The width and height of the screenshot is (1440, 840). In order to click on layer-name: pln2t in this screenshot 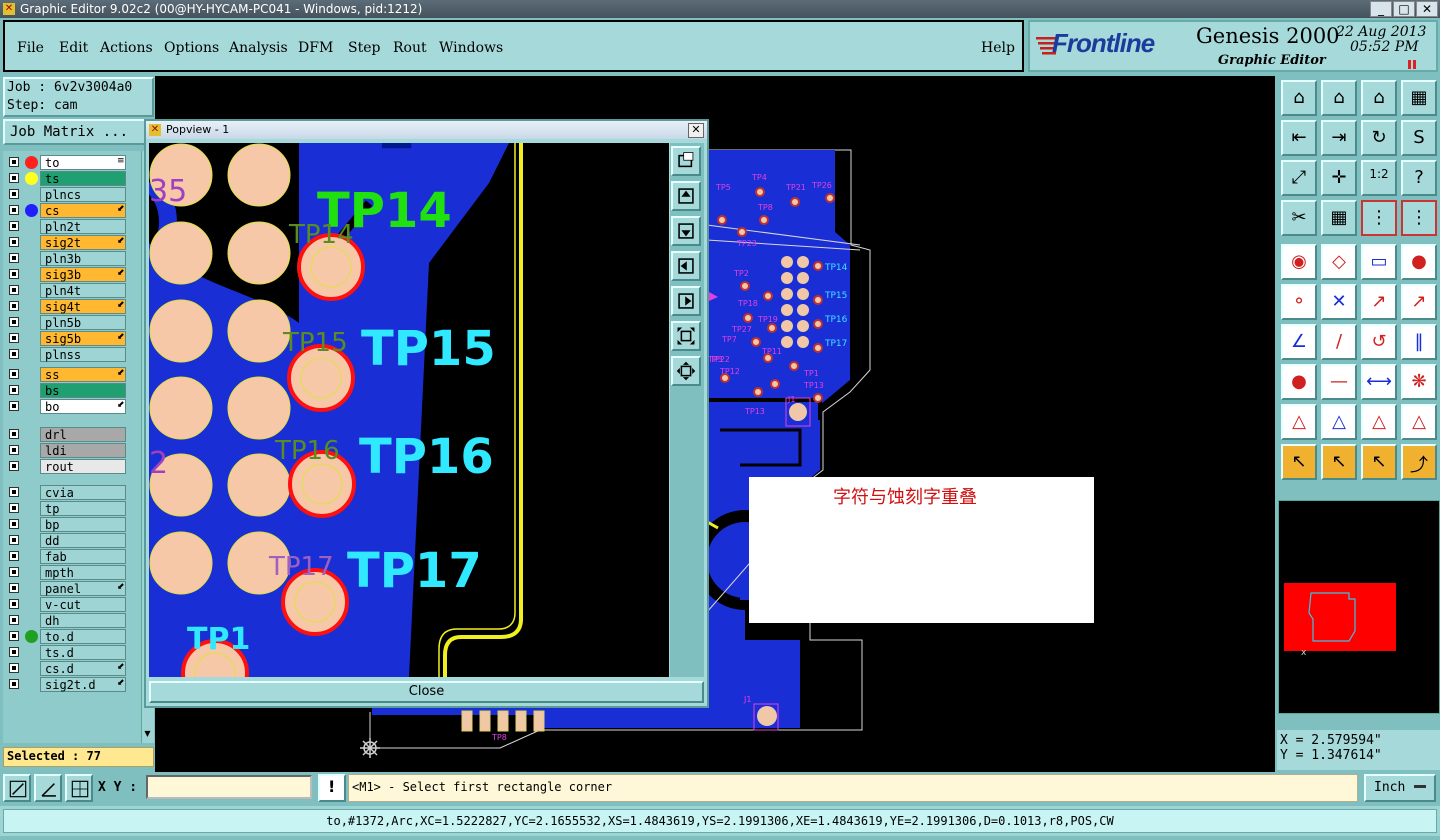, I will do `click(83, 226)`.